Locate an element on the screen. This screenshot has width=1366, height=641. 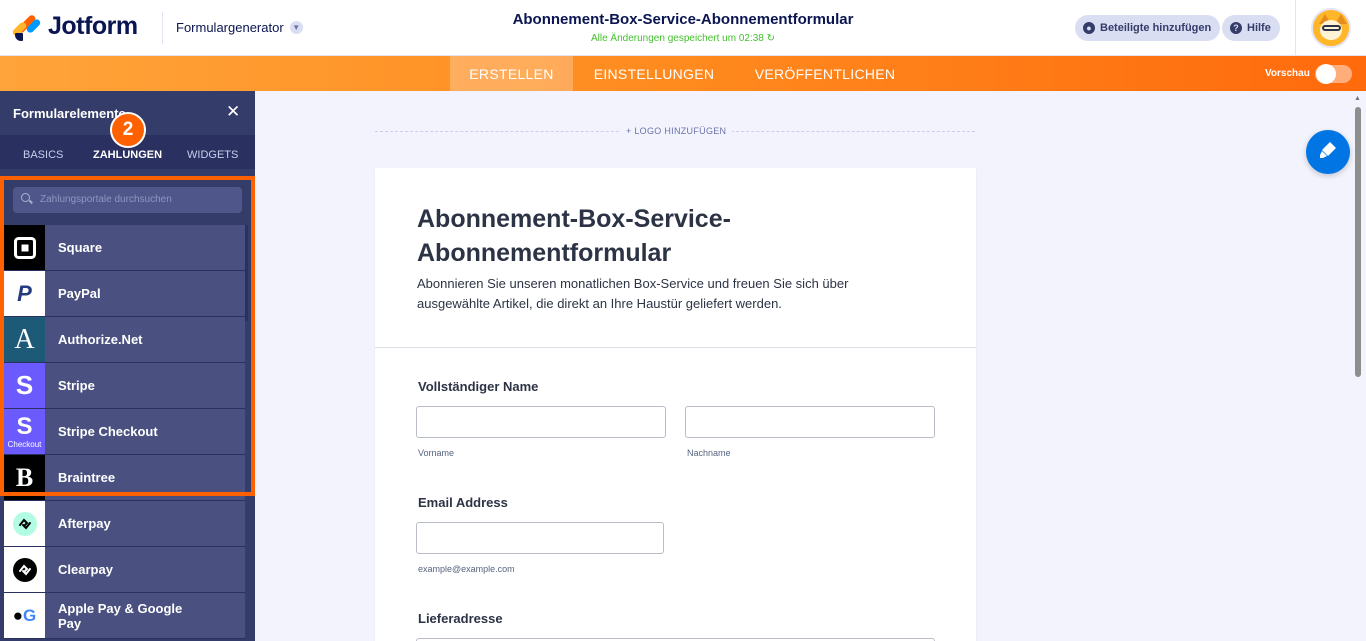
tab-zahlungen: ZAHLUNGEN is located at coordinates (127, 155).